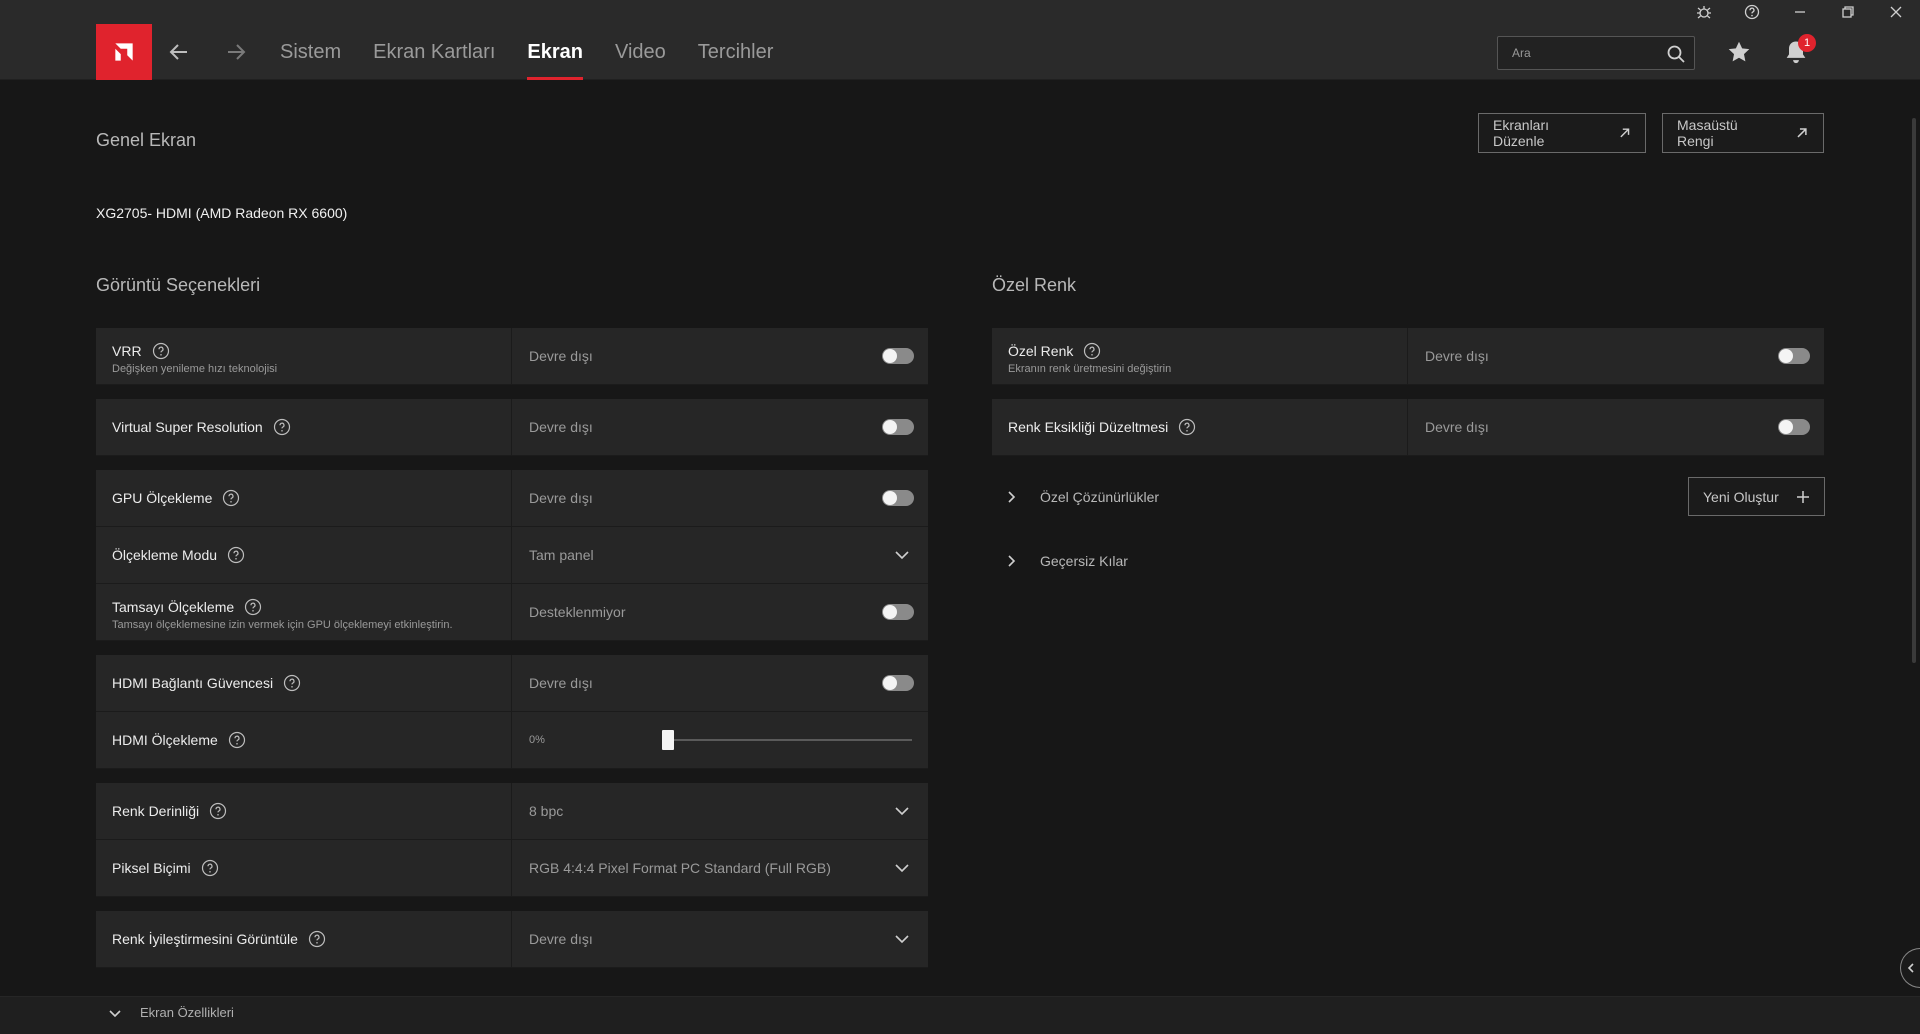  What do you see at coordinates (179, 52) in the screenshot?
I see `back-arrow-icon` at bounding box center [179, 52].